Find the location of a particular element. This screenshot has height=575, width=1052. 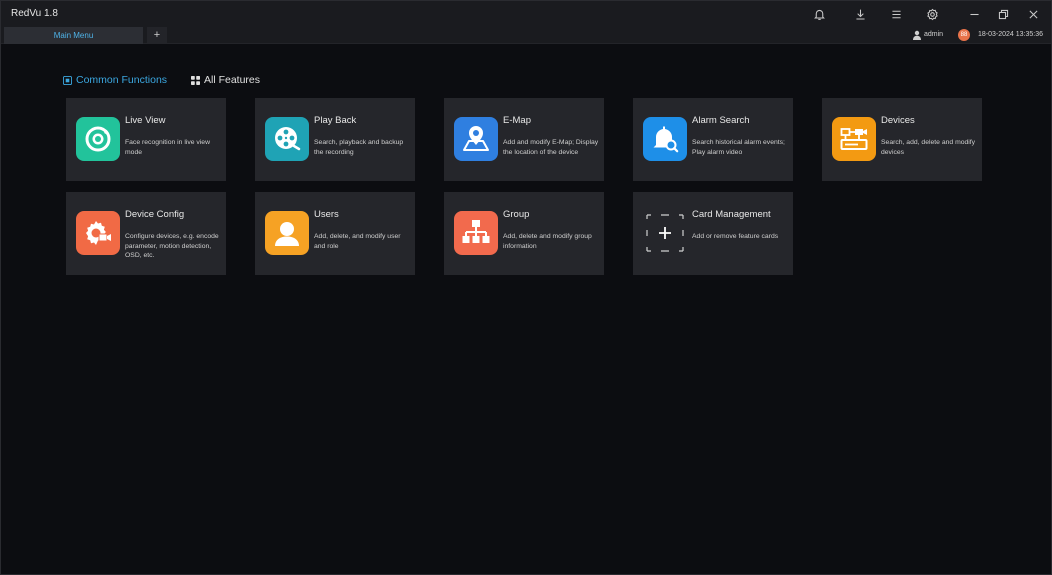

card-description: Add, delete, and modify user and role is located at coordinates (357, 241).